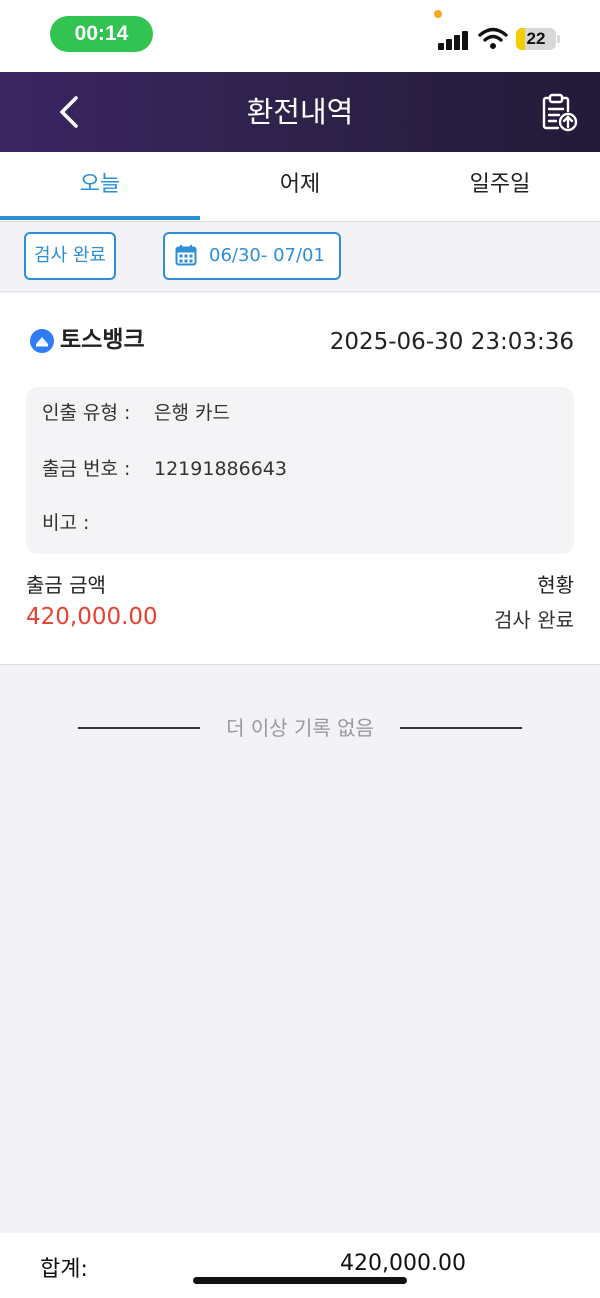  I want to click on nav-header: 환전내역, so click(300, 112).